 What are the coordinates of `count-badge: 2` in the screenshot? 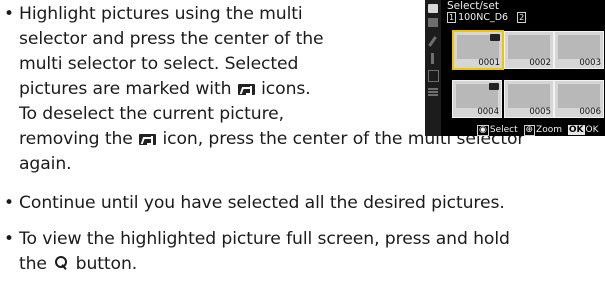 It's located at (522, 17).